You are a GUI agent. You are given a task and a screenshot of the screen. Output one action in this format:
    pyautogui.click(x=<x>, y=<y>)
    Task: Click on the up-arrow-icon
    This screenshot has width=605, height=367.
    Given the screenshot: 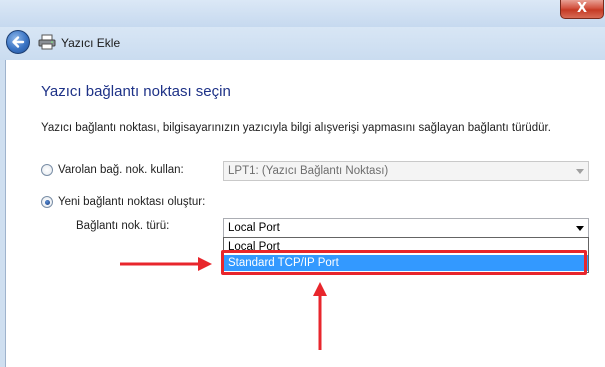 What is the action you would take?
    pyautogui.click(x=320, y=316)
    